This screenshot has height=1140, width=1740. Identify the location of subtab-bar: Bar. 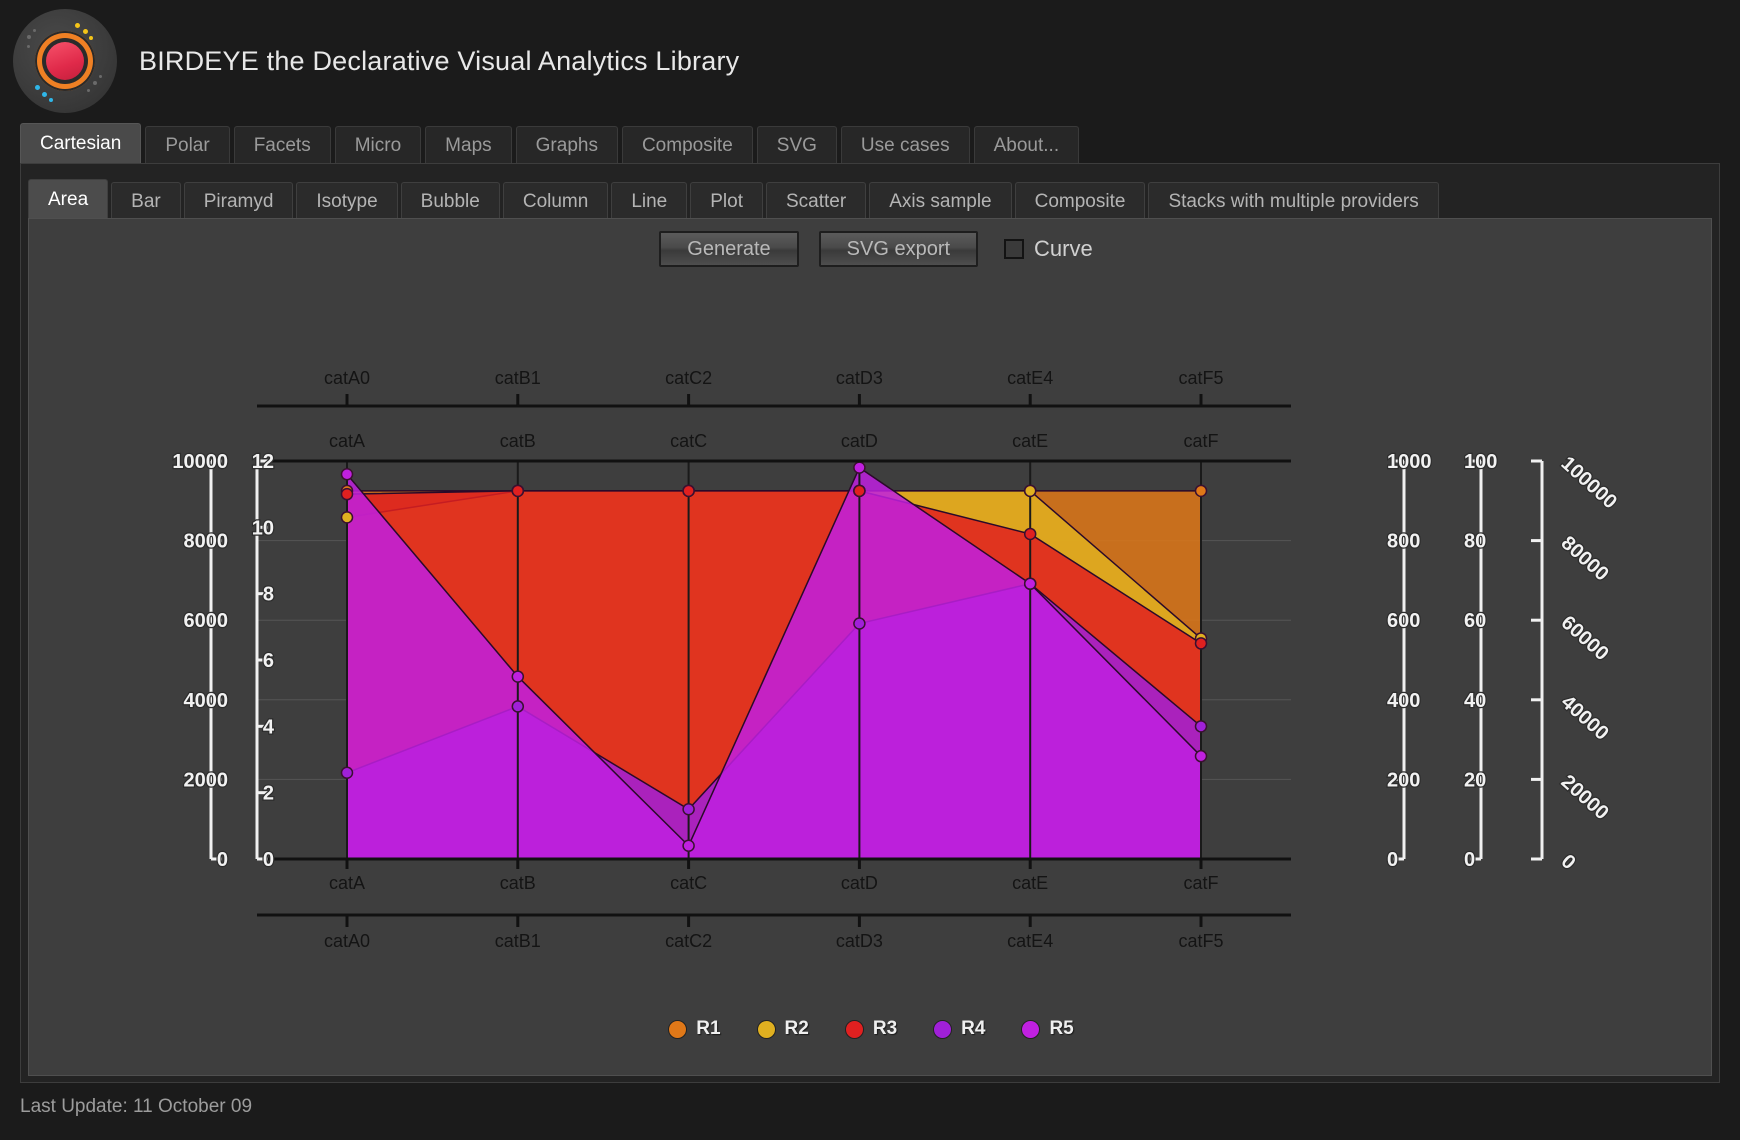
(146, 201).